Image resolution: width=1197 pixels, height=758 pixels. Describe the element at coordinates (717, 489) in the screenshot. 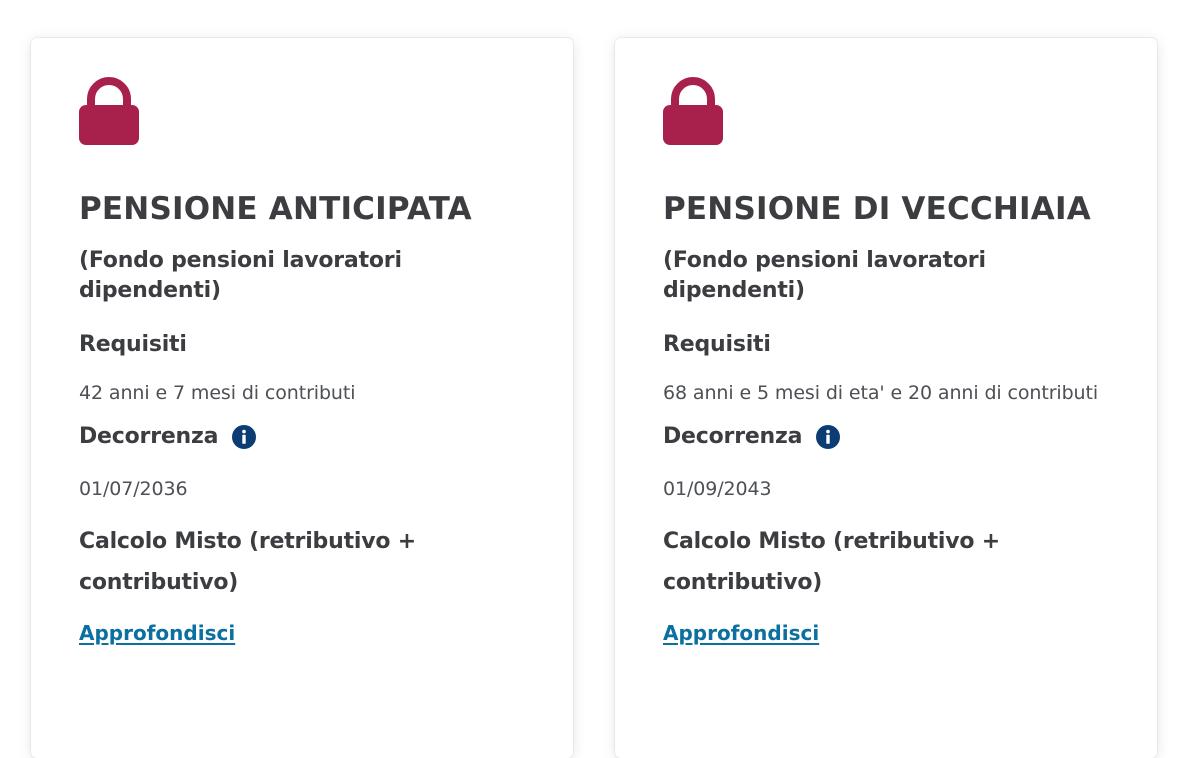

I see `decorrenza-value: 01/09/2043` at that location.